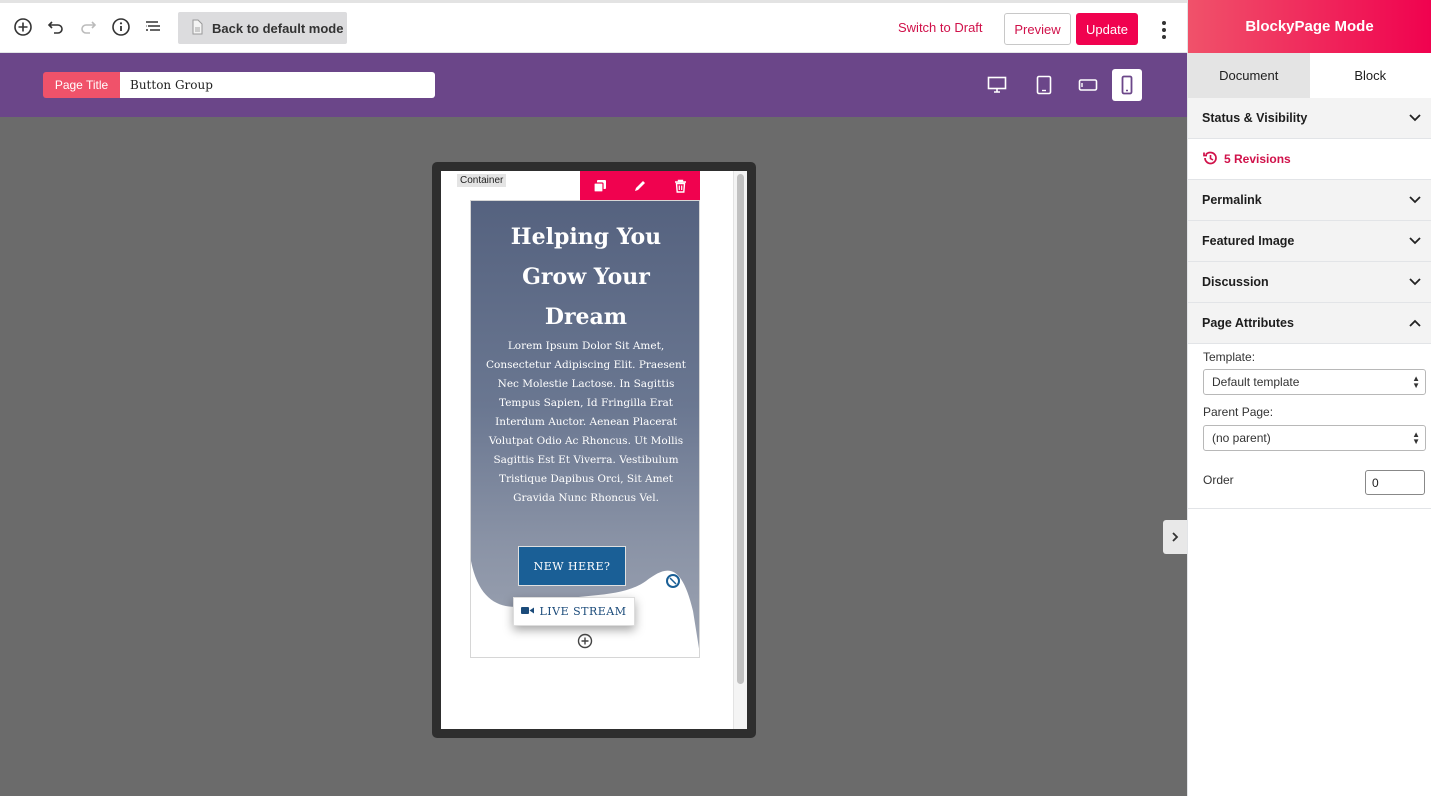 This screenshot has height=796, width=1431. What do you see at coordinates (673, 581) in the screenshot?
I see `resize-handle-icon` at bounding box center [673, 581].